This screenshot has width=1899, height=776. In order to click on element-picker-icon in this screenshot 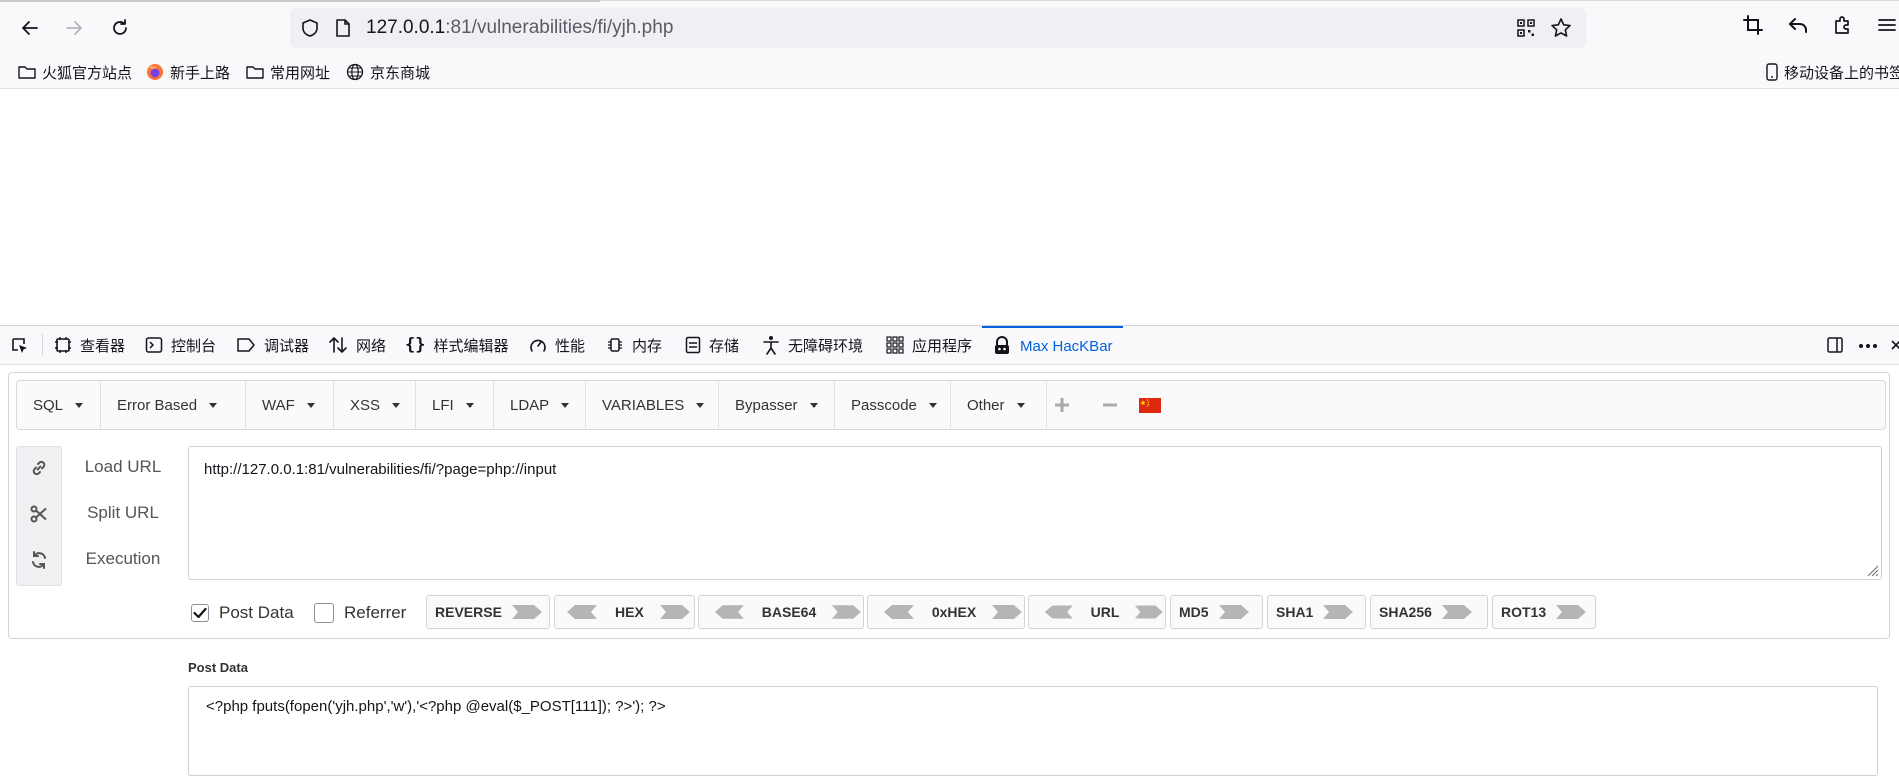, I will do `click(20, 346)`.